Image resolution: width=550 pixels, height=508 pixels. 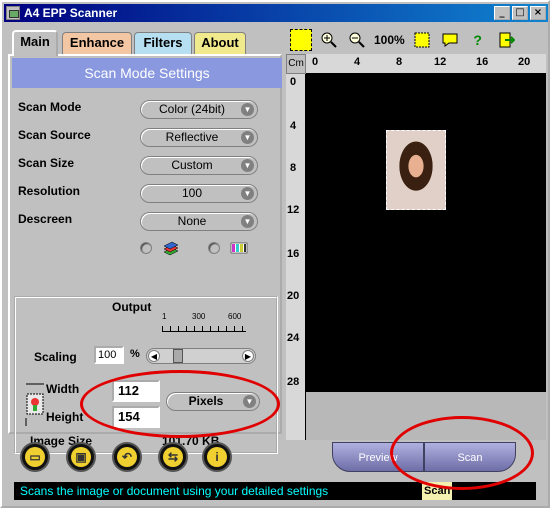 I want to click on scanner-app-icon, so click(x=13, y=13).